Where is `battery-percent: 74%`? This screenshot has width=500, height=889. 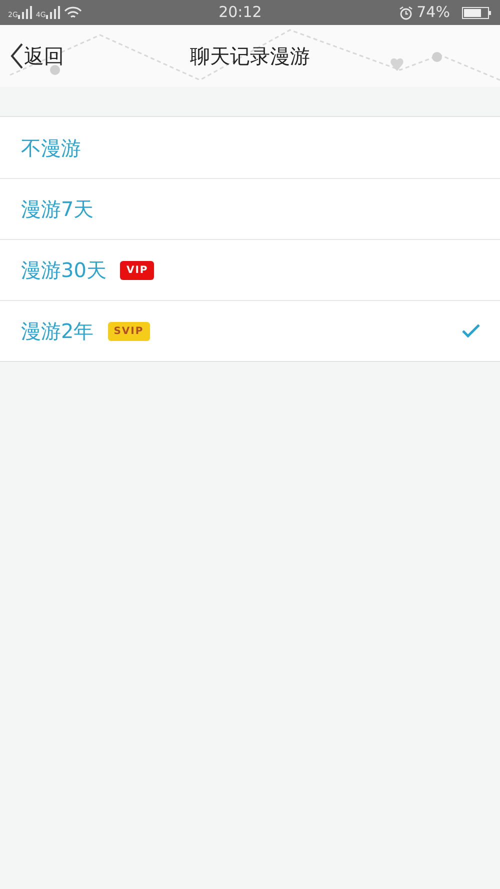
battery-percent: 74% is located at coordinates (433, 13).